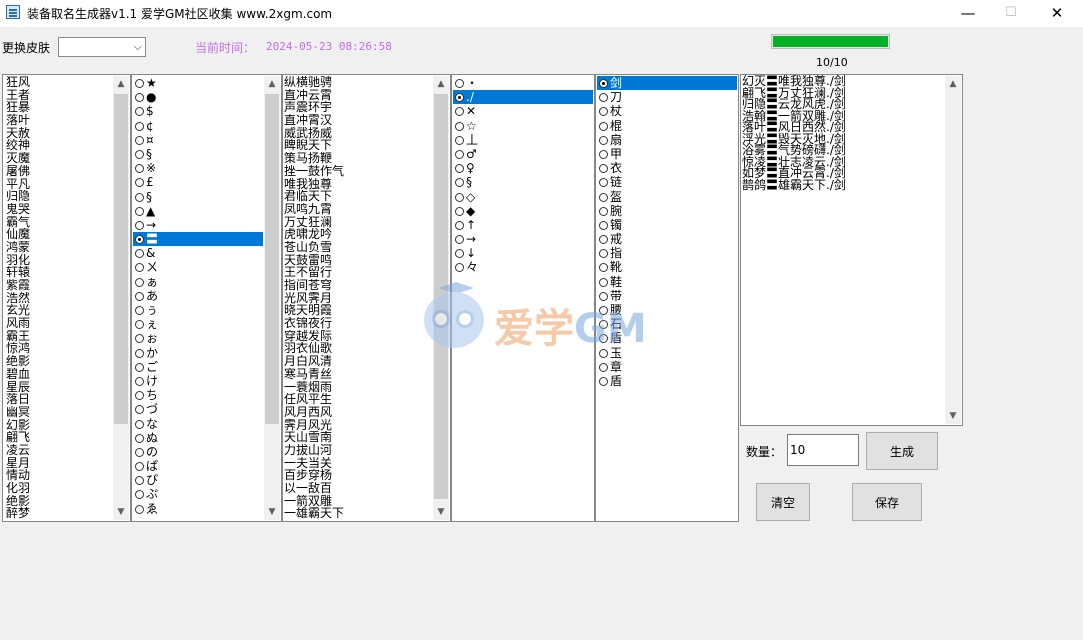 This screenshot has height=640, width=1083. What do you see at coordinates (523, 97) in the screenshot?
I see `connector-option: ./` at bounding box center [523, 97].